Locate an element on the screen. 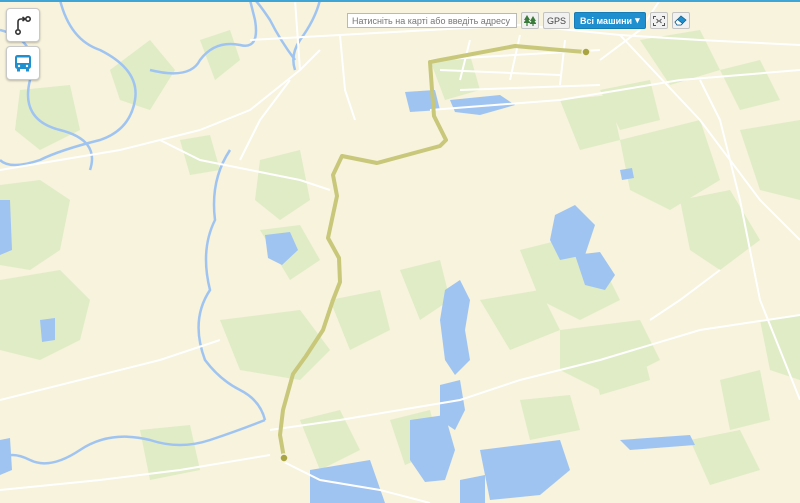  vehicles-dropdown: Всі машини ▾ is located at coordinates (610, 20).